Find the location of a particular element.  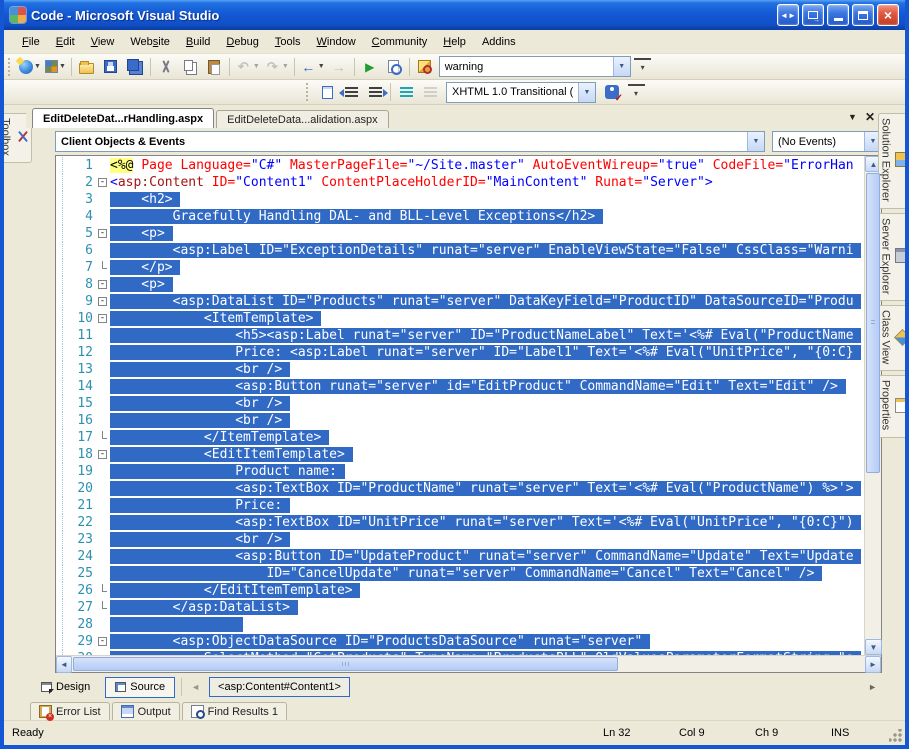

add-new-item-button: ▼ is located at coordinates (55, 67).